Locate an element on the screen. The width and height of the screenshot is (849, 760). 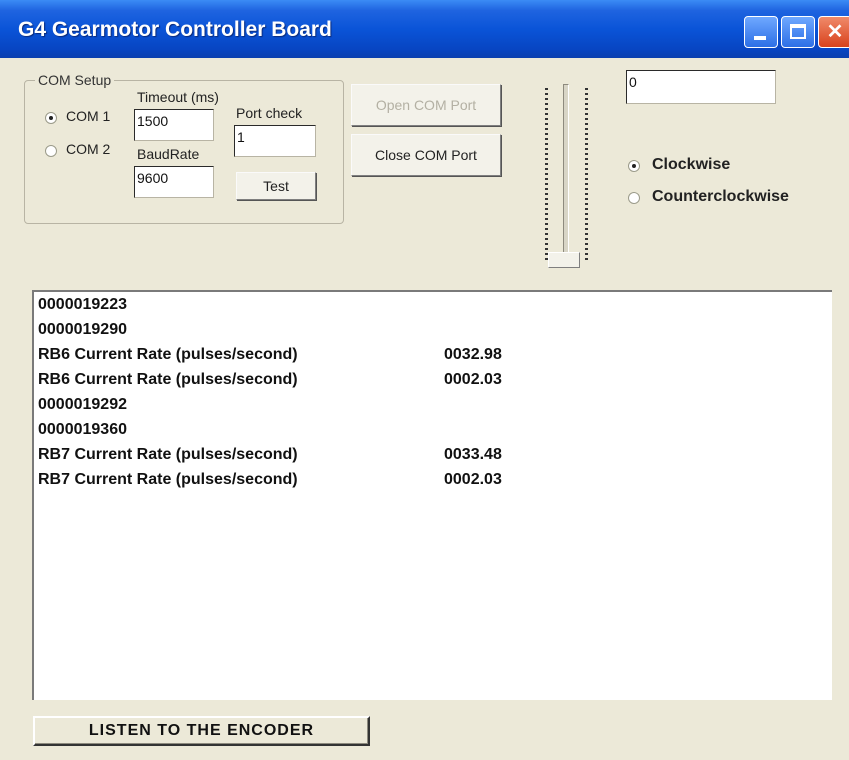
counterclockwise-label: Counterclockwise is located at coordinates (720, 197).